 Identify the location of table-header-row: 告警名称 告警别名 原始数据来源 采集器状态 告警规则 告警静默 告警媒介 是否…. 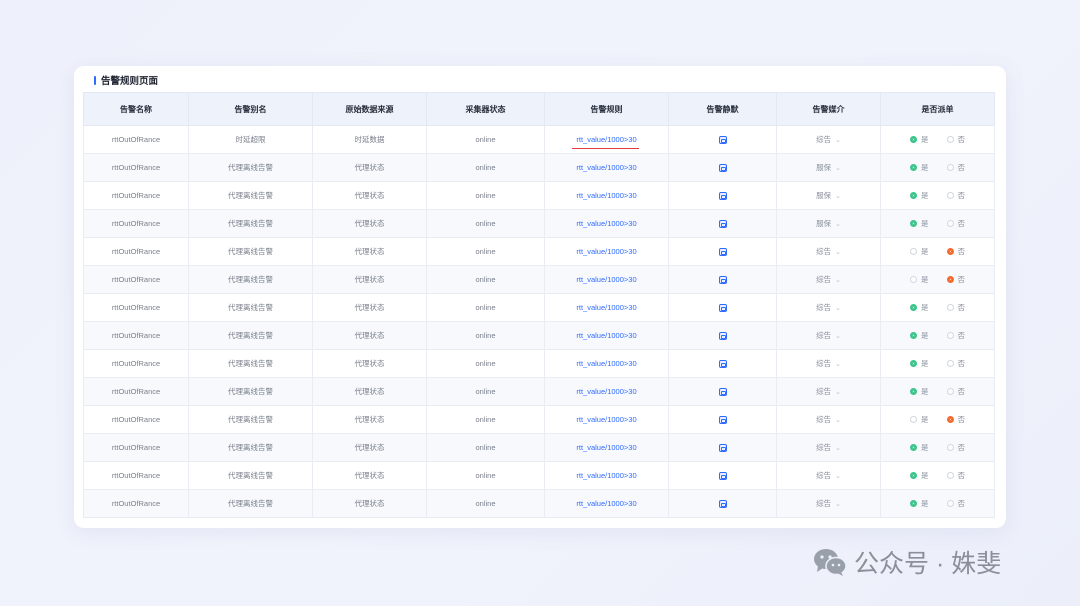
(539, 109).